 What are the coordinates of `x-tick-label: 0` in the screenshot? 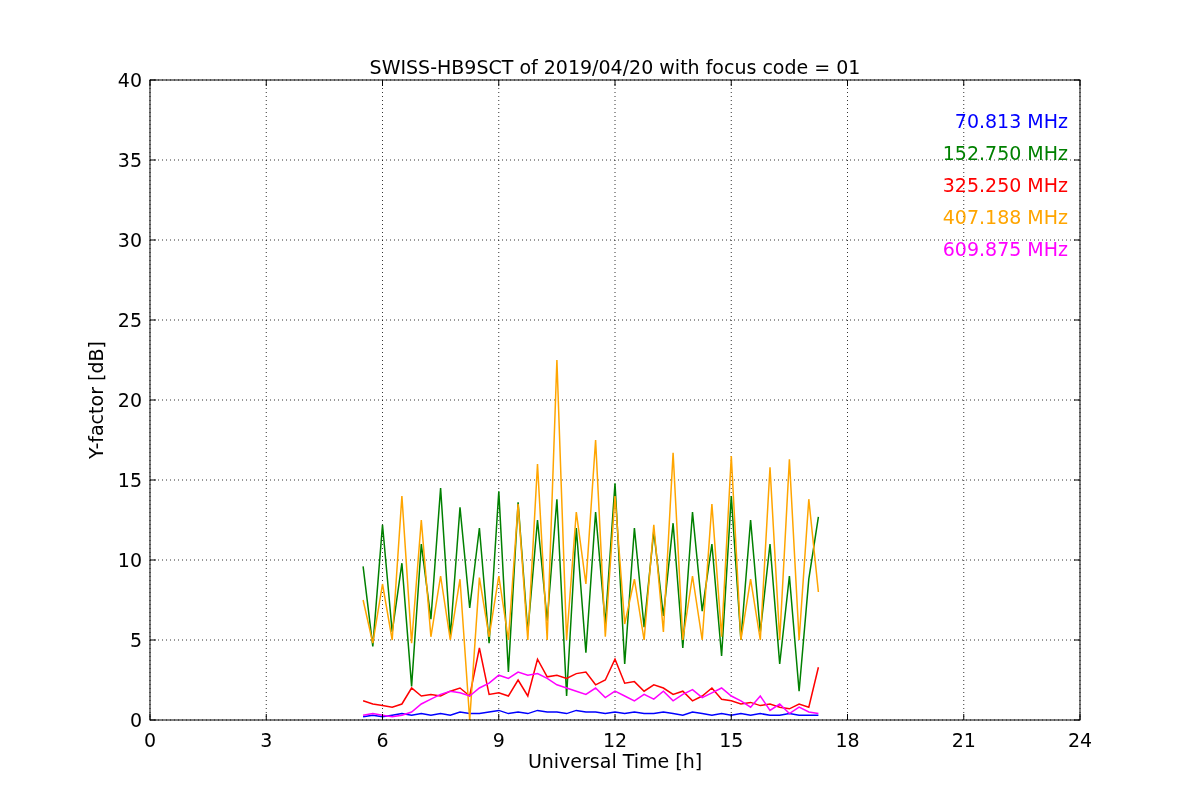 It's located at (150, 740).